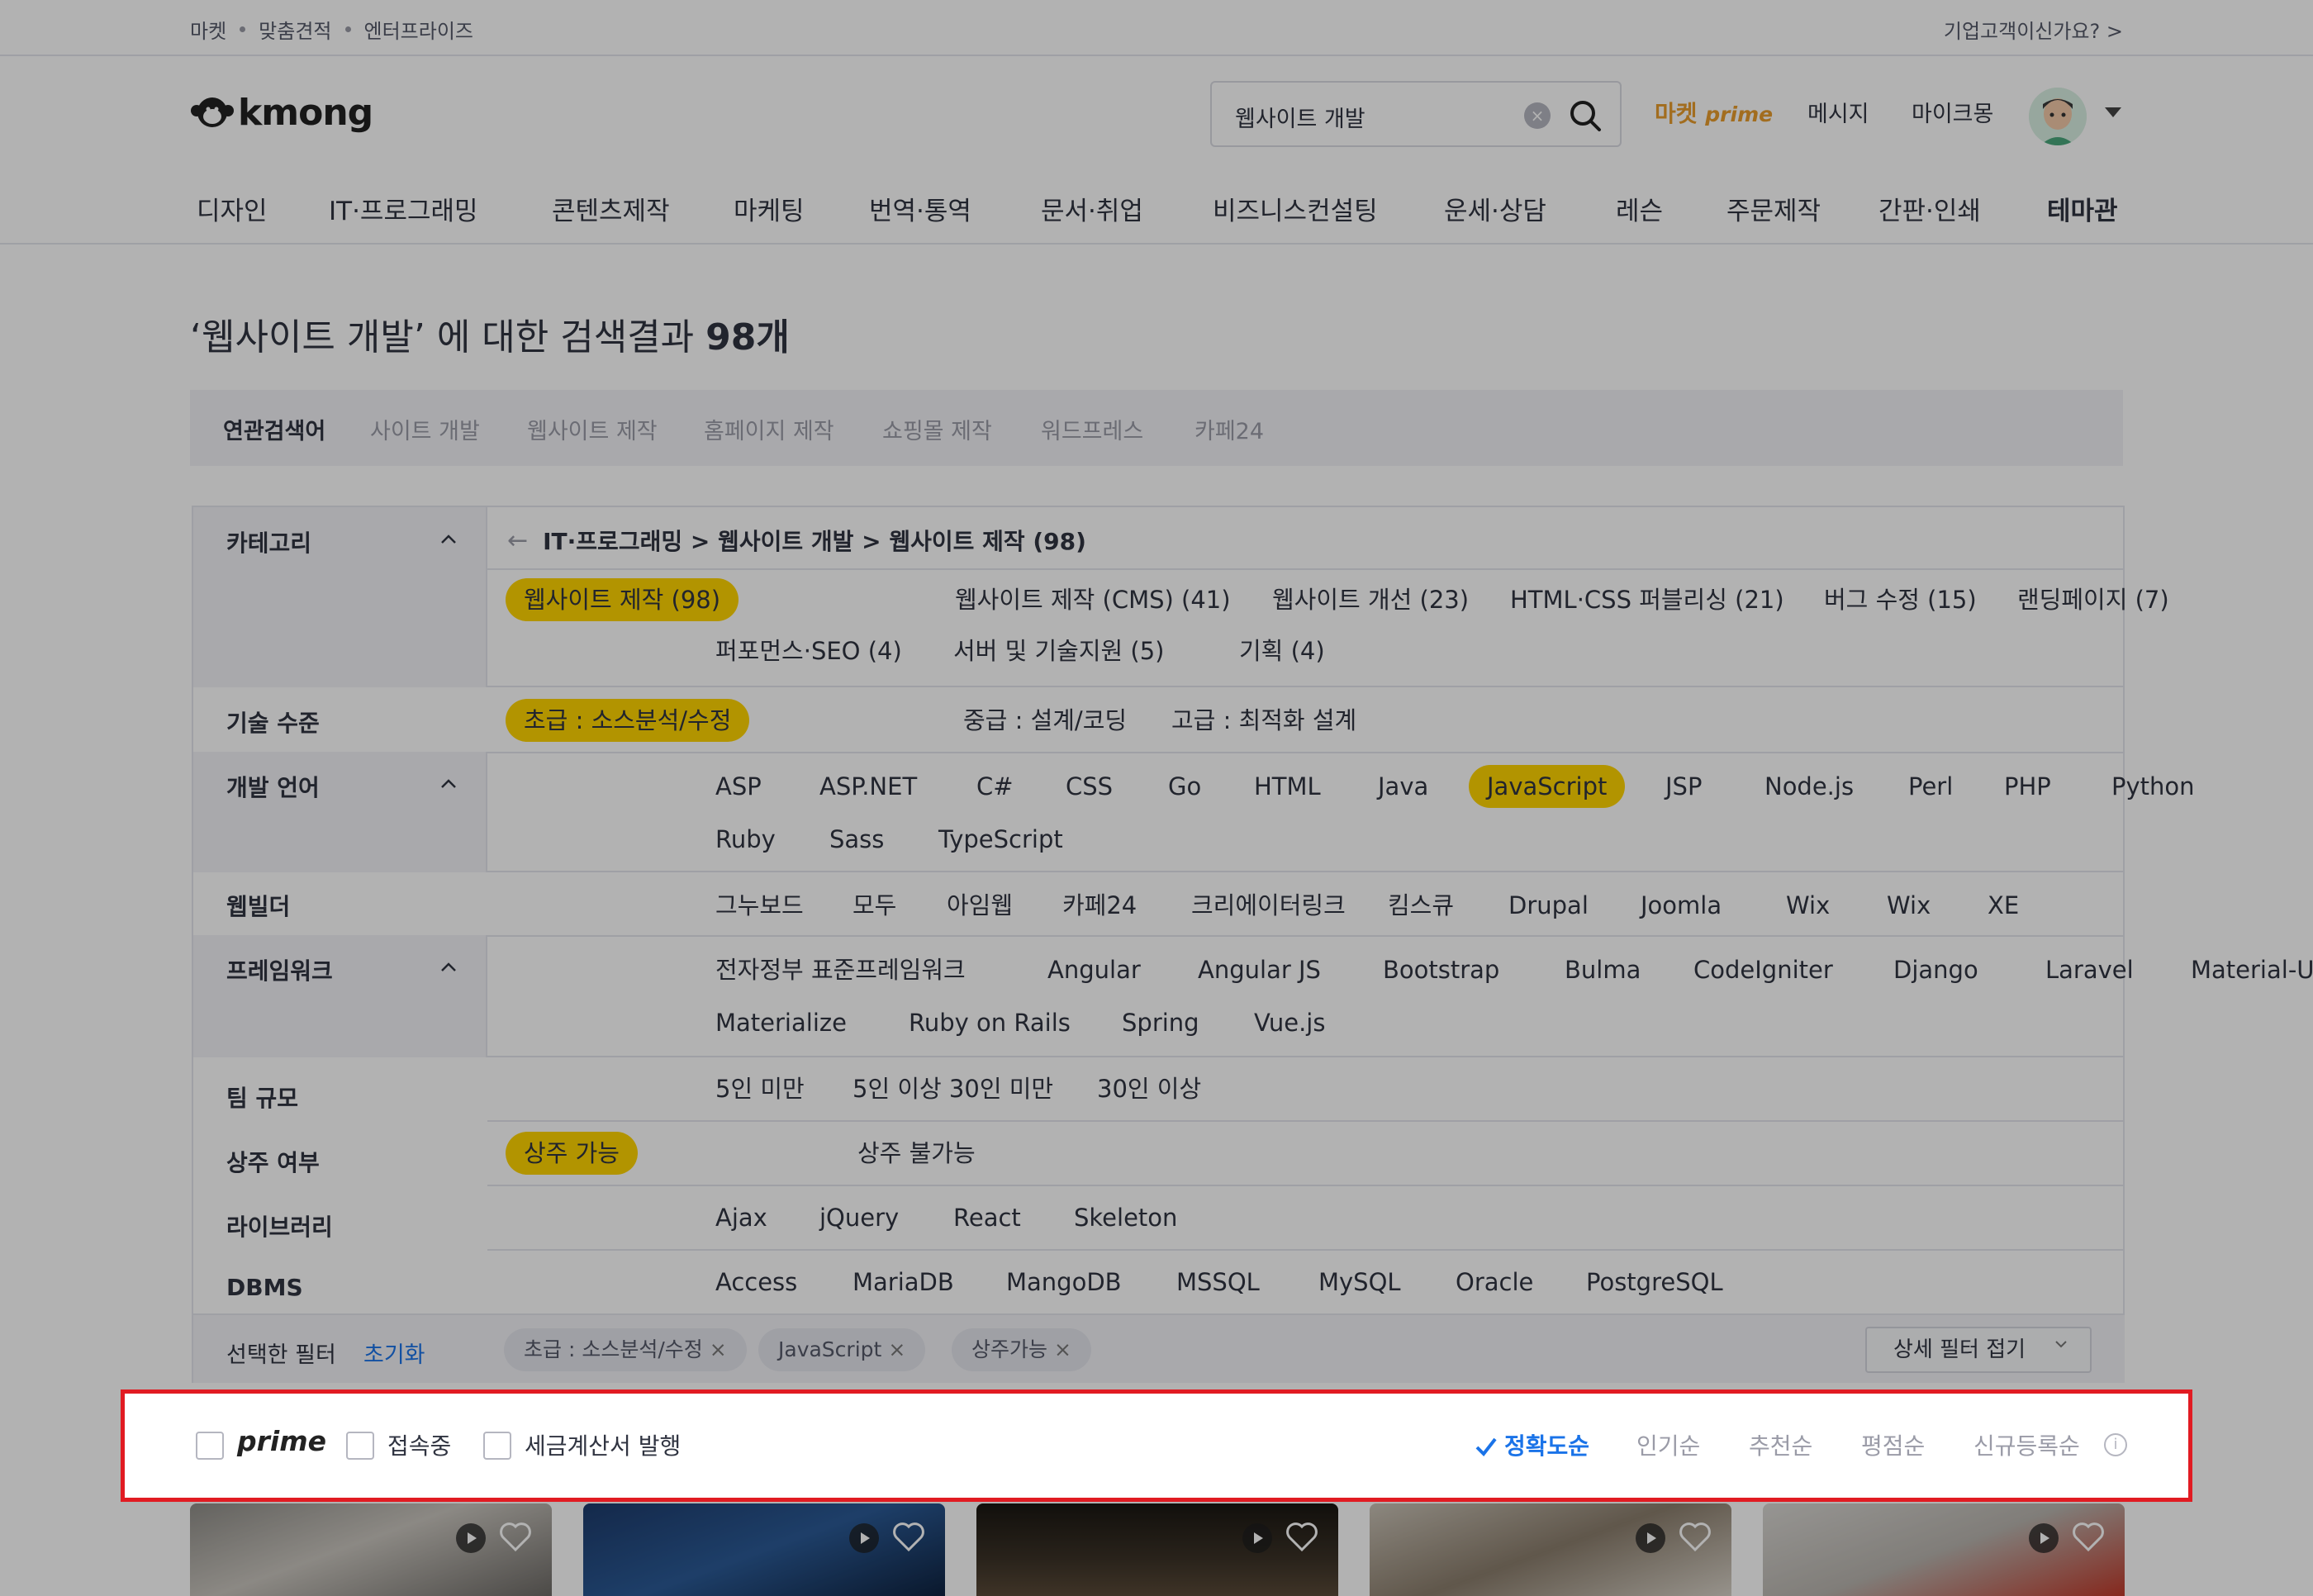 Image resolution: width=2313 pixels, height=1596 pixels. I want to click on breadcrumb-path: IT·프로그래밍 > 웹사이트 개발 > 웹사이트 제작 (98), so click(814, 540).